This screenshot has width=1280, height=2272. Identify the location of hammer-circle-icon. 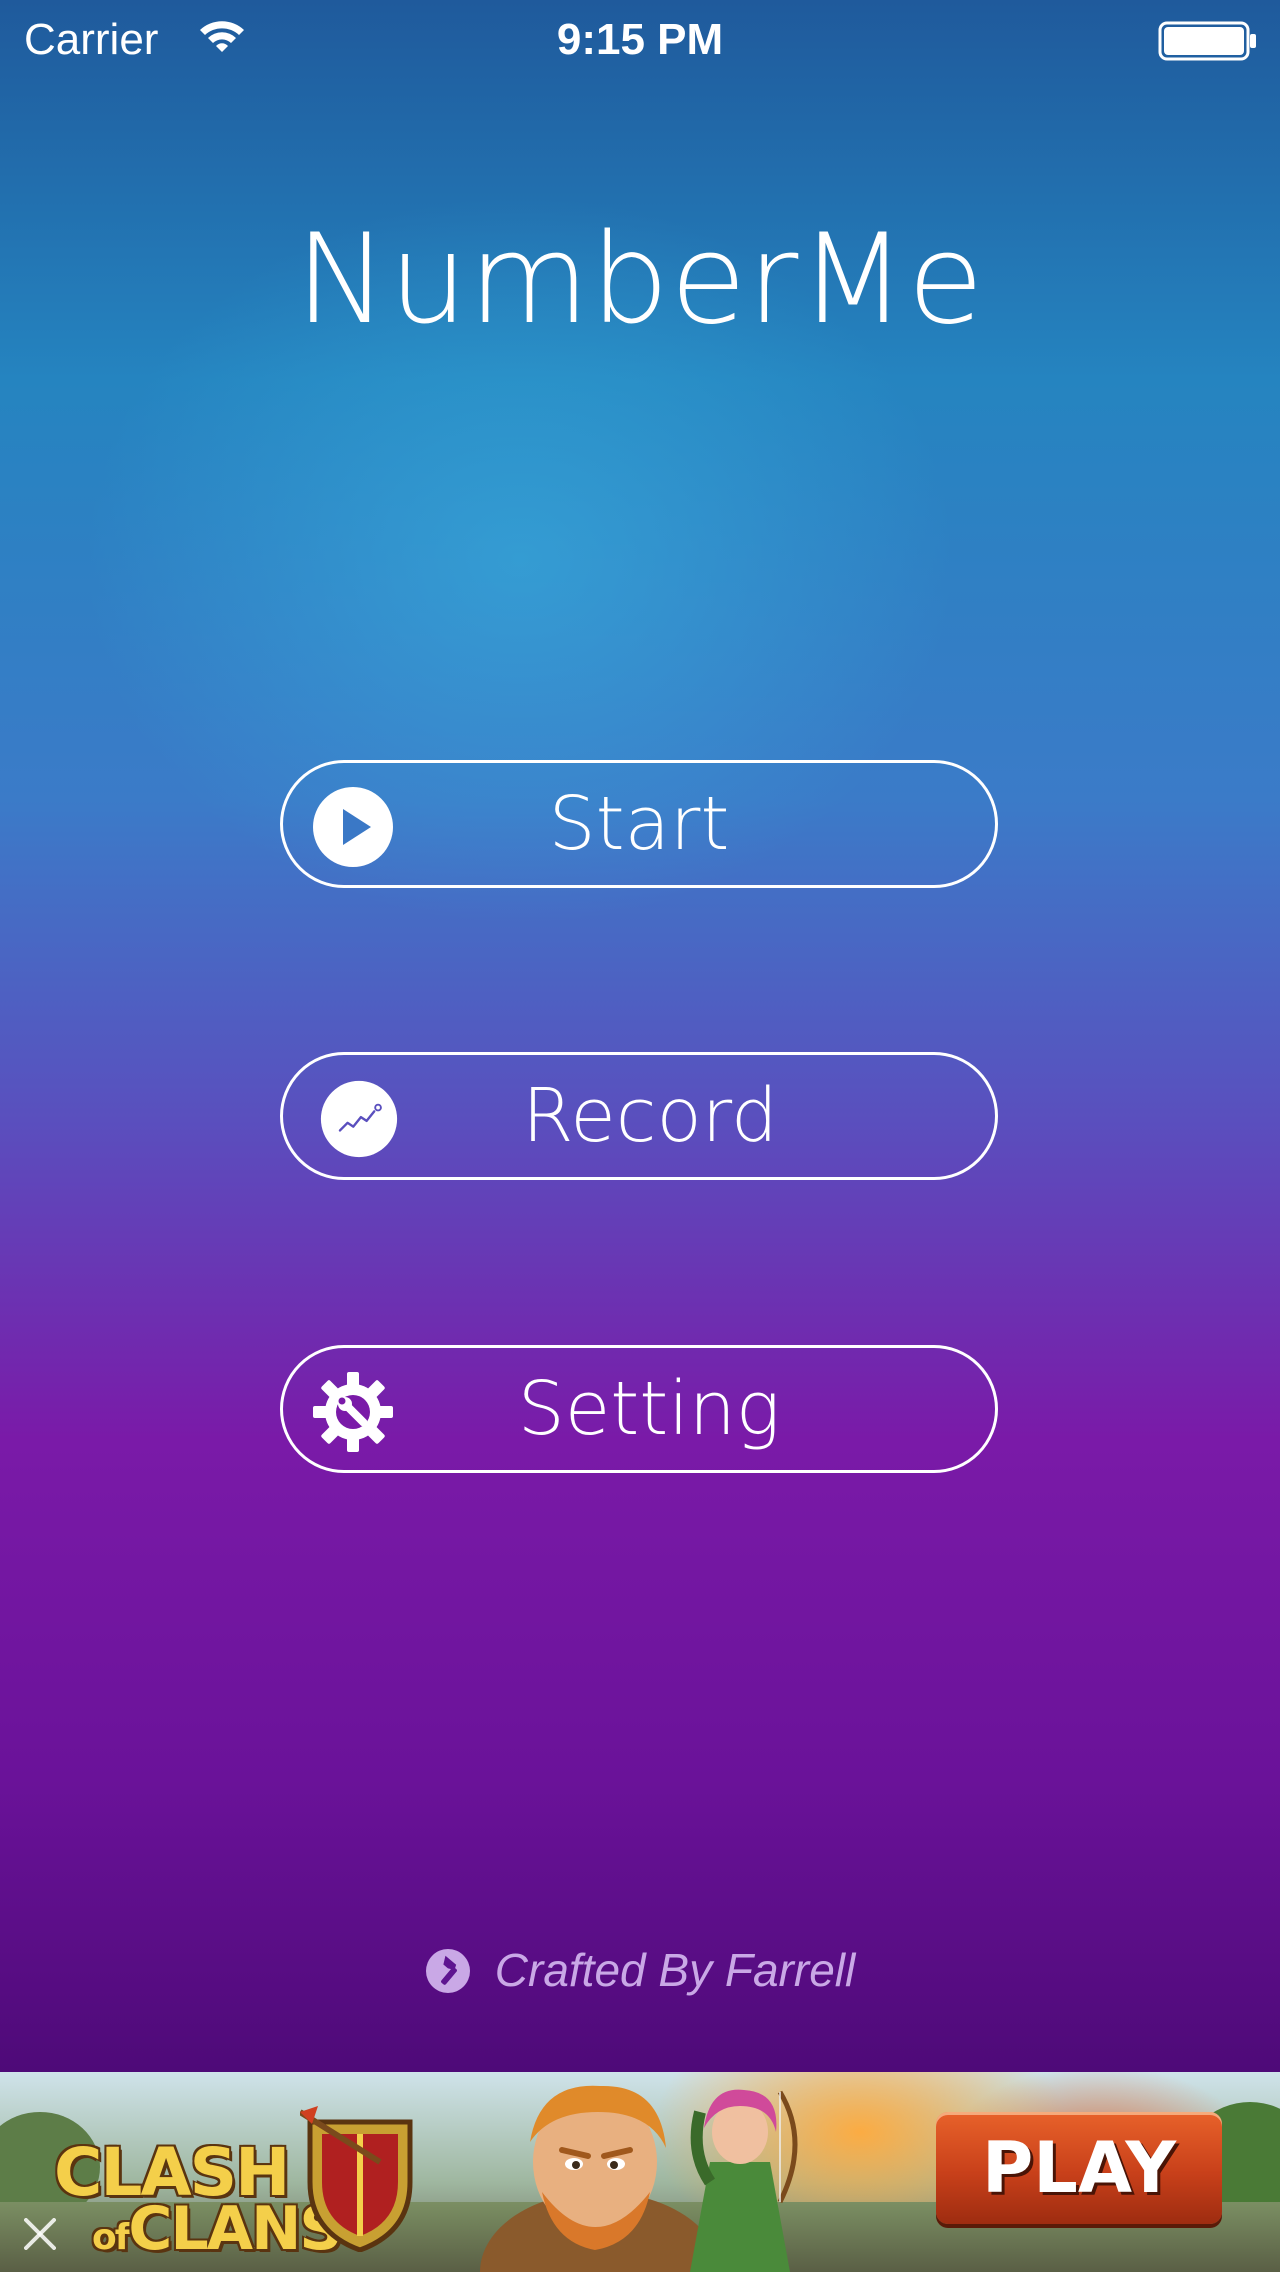
(447, 1971).